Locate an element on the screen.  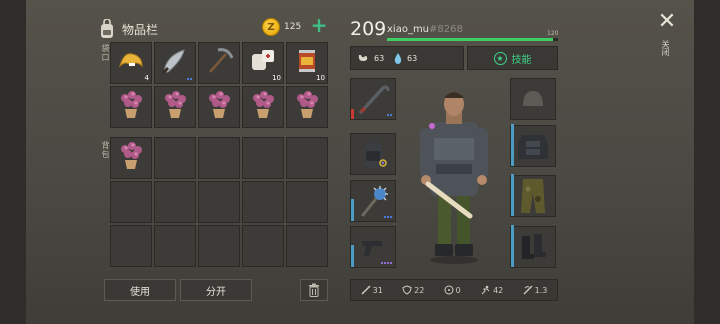
boots-slot is located at coordinates (533, 246).